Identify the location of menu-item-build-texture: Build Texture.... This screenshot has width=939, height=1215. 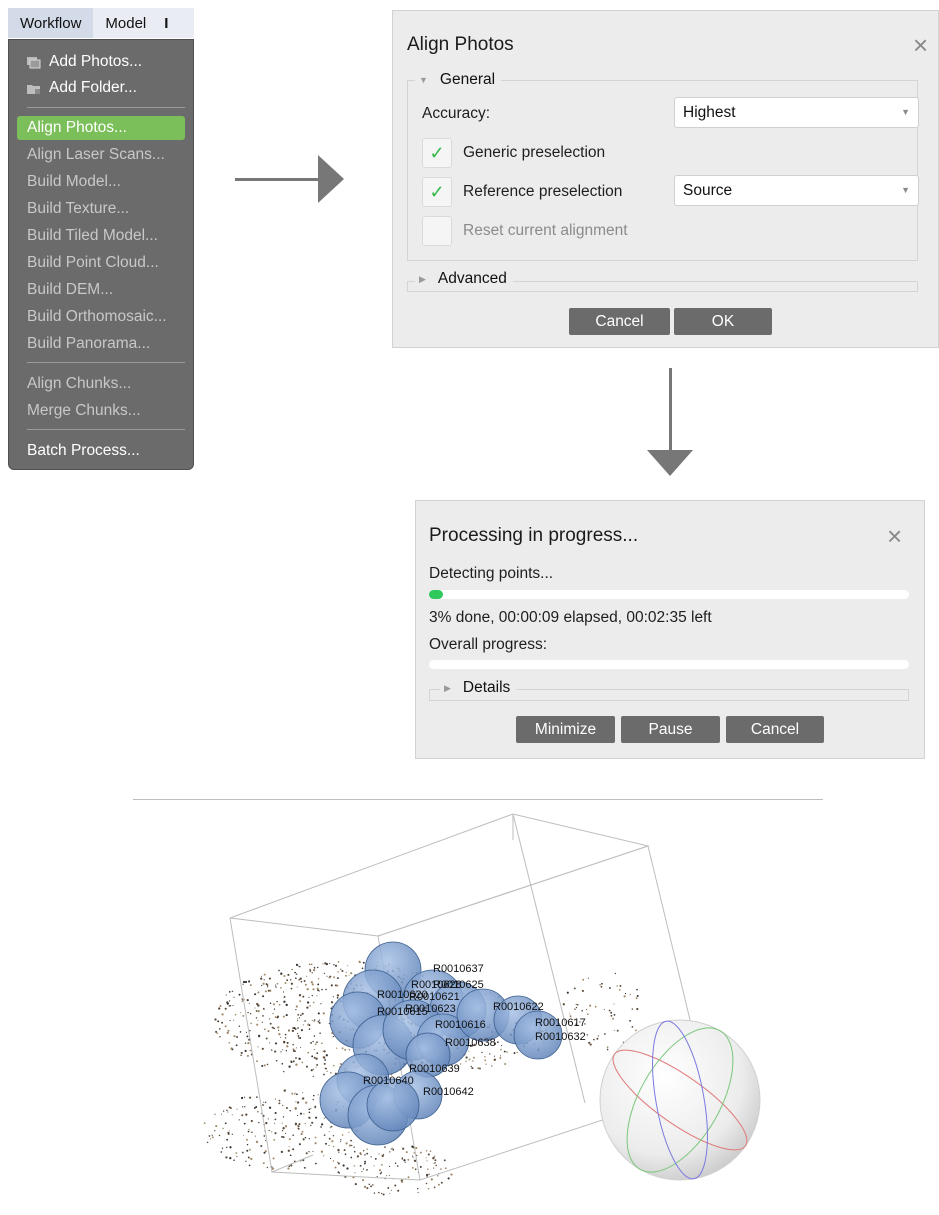
(101, 209).